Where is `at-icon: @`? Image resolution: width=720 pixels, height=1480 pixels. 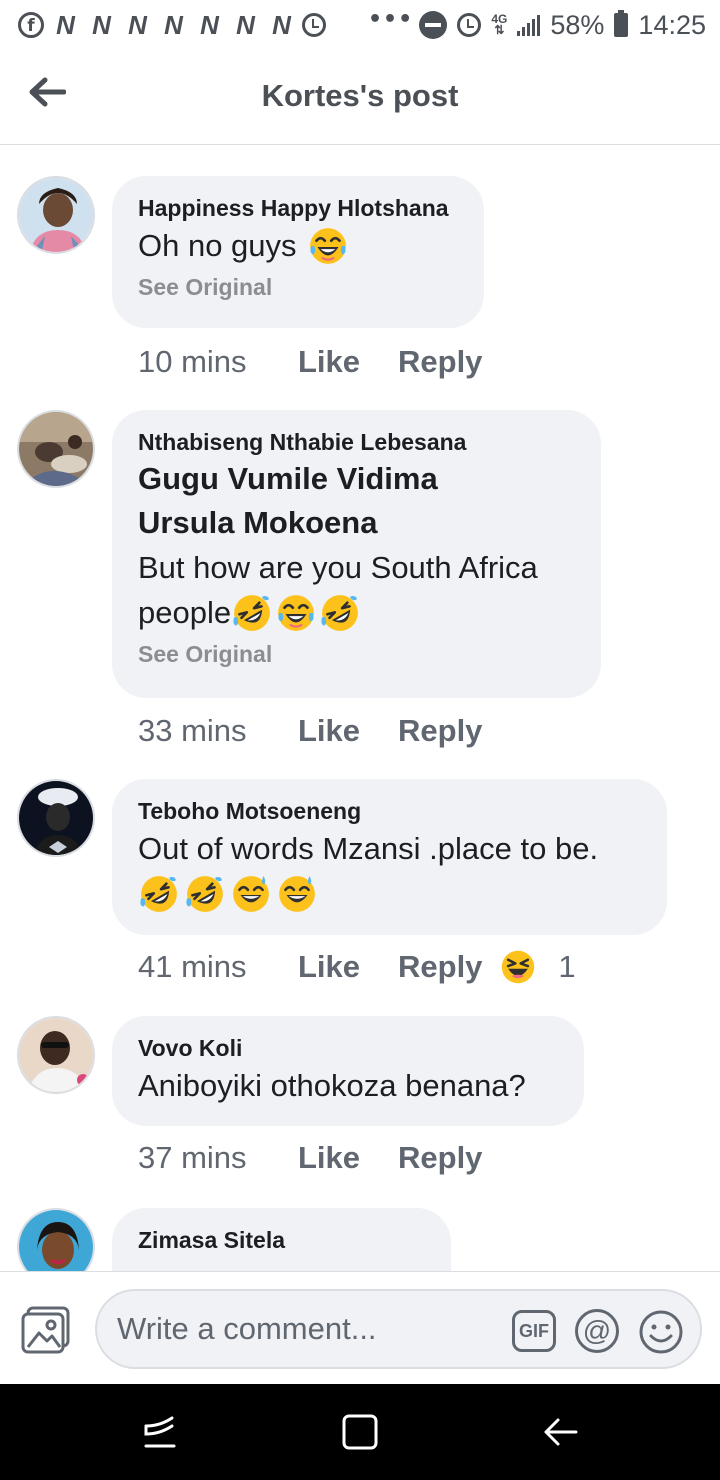
at-icon: @ is located at coordinates (597, 1330).